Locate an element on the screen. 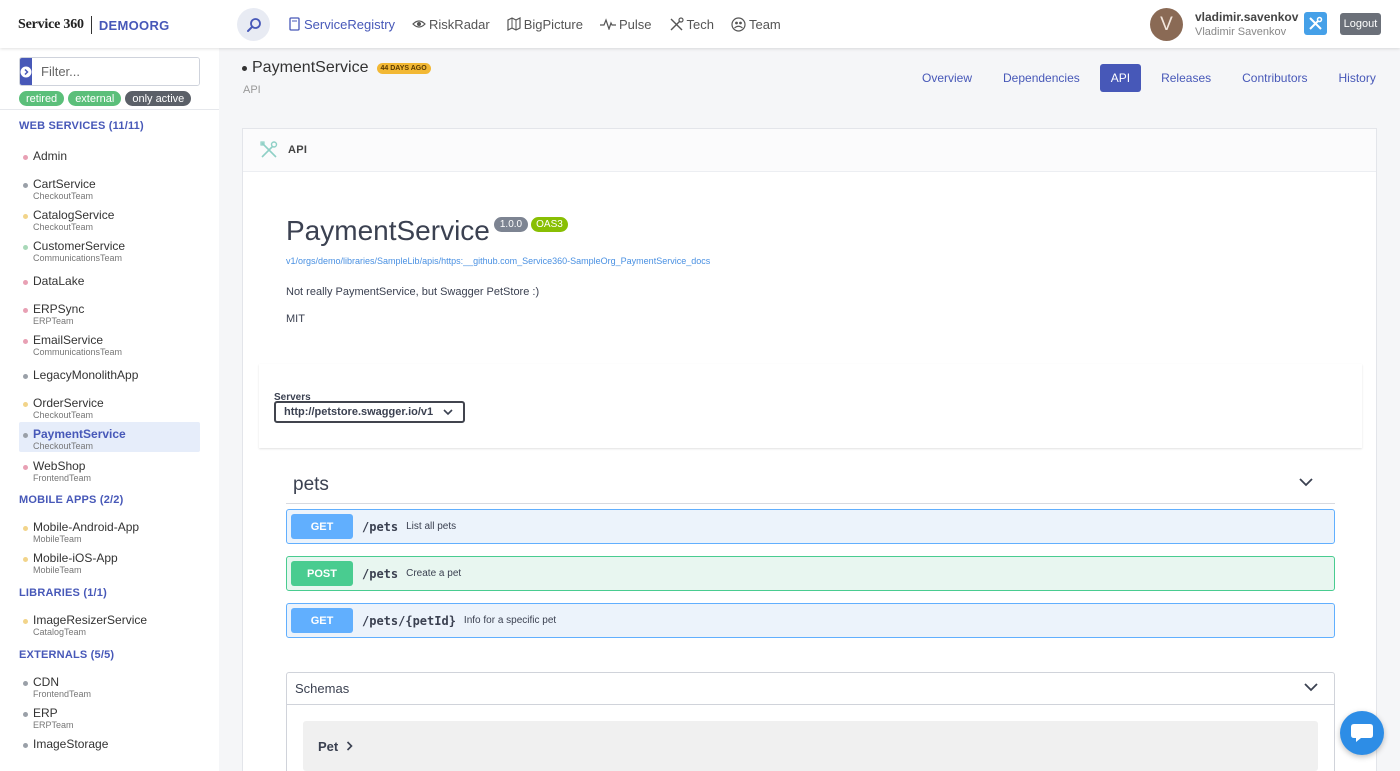  sidebar-item-team: FrontendTeam is located at coordinates (62, 694).